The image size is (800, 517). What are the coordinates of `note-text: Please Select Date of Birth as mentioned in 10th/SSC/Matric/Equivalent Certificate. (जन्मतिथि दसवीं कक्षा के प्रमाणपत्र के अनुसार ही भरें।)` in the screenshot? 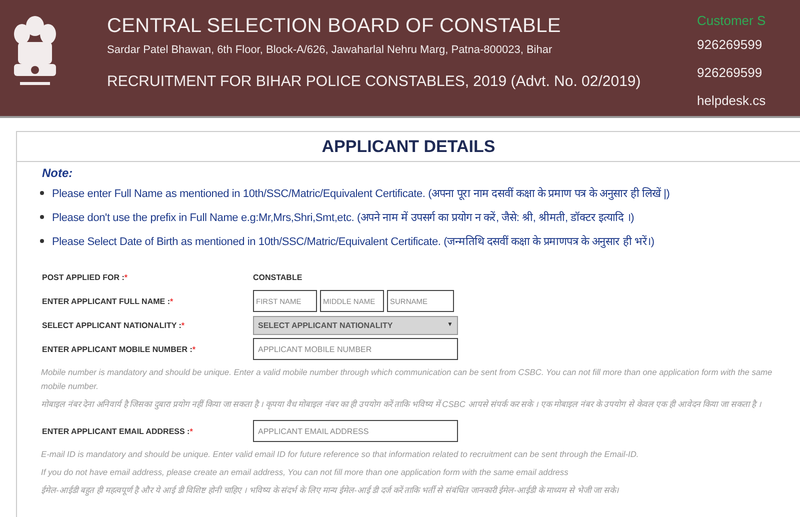 It's located at (353, 241).